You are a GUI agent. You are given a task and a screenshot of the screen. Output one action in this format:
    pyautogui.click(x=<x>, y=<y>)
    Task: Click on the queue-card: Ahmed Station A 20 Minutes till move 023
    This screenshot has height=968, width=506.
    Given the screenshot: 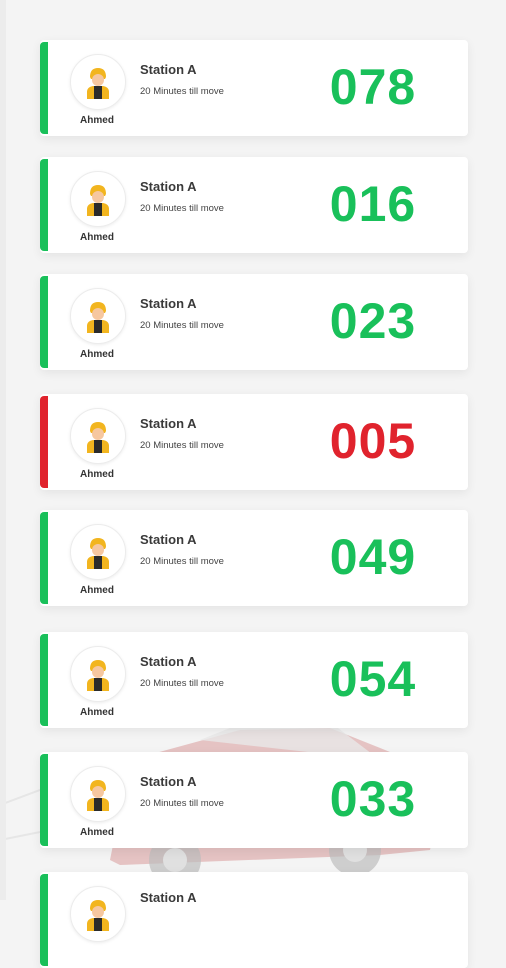 What is the action you would take?
    pyautogui.click(x=254, y=322)
    